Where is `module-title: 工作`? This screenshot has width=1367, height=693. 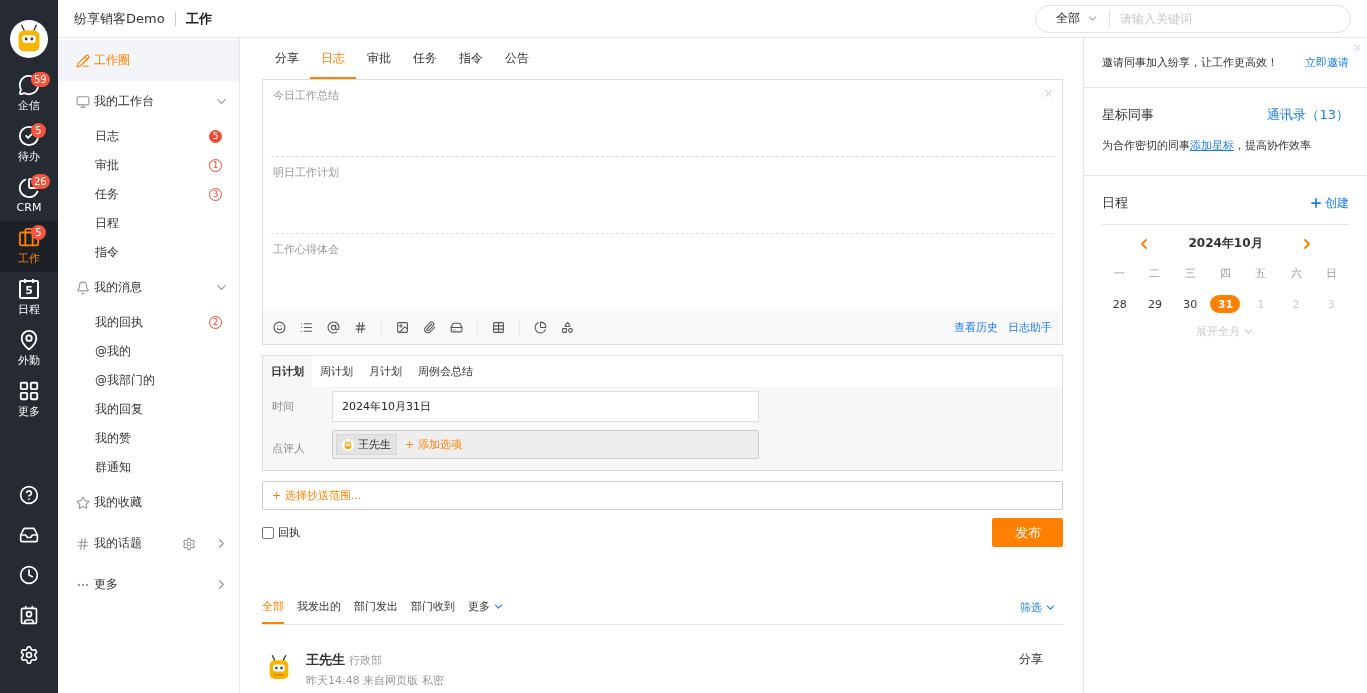 module-title: 工作 is located at coordinates (198, 18).